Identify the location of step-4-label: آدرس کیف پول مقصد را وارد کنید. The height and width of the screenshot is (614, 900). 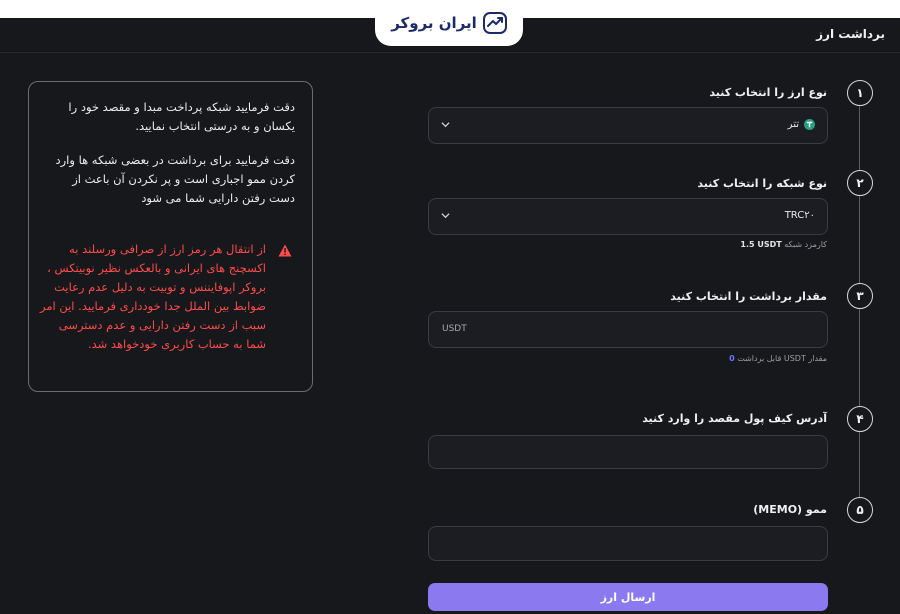
(734, 418).